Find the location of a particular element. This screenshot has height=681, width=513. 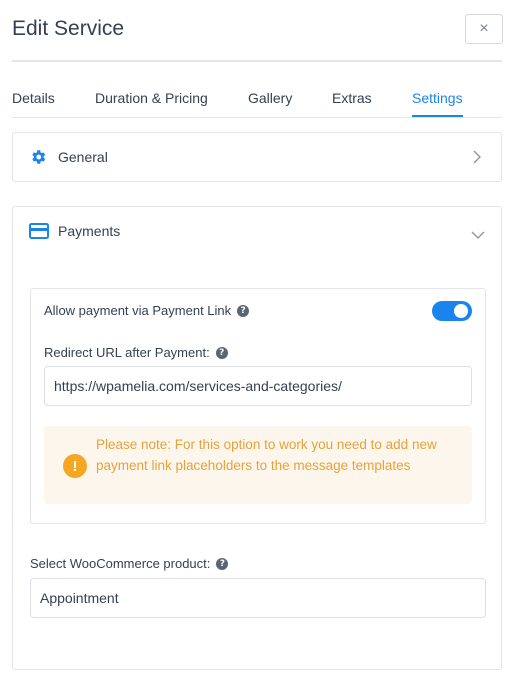

general-section-header: General is located at coordinates (257, 157).